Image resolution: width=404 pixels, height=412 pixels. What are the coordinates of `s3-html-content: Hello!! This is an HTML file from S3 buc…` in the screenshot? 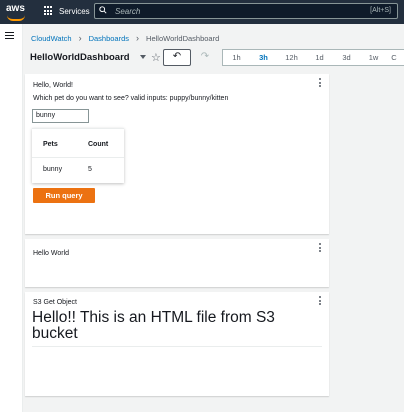 It's located at (153, 325).